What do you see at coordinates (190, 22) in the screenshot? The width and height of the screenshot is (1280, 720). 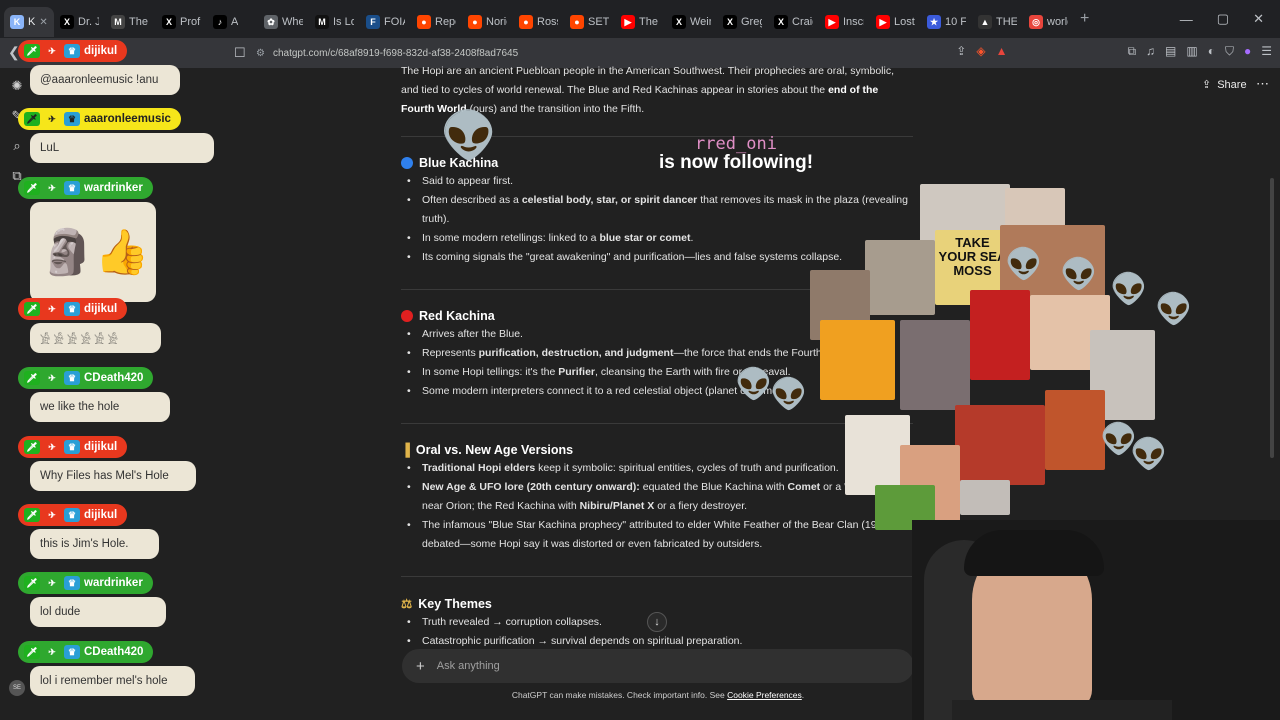 I see `tab-label: Prof. I` at bounding box center [190, 22].